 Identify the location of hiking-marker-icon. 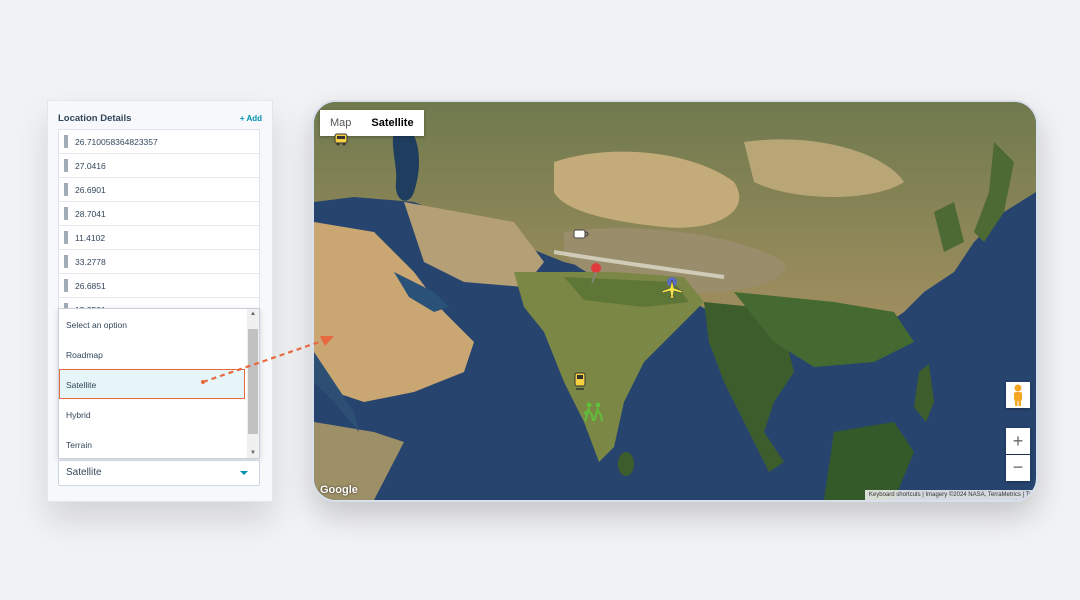
(593, 412).